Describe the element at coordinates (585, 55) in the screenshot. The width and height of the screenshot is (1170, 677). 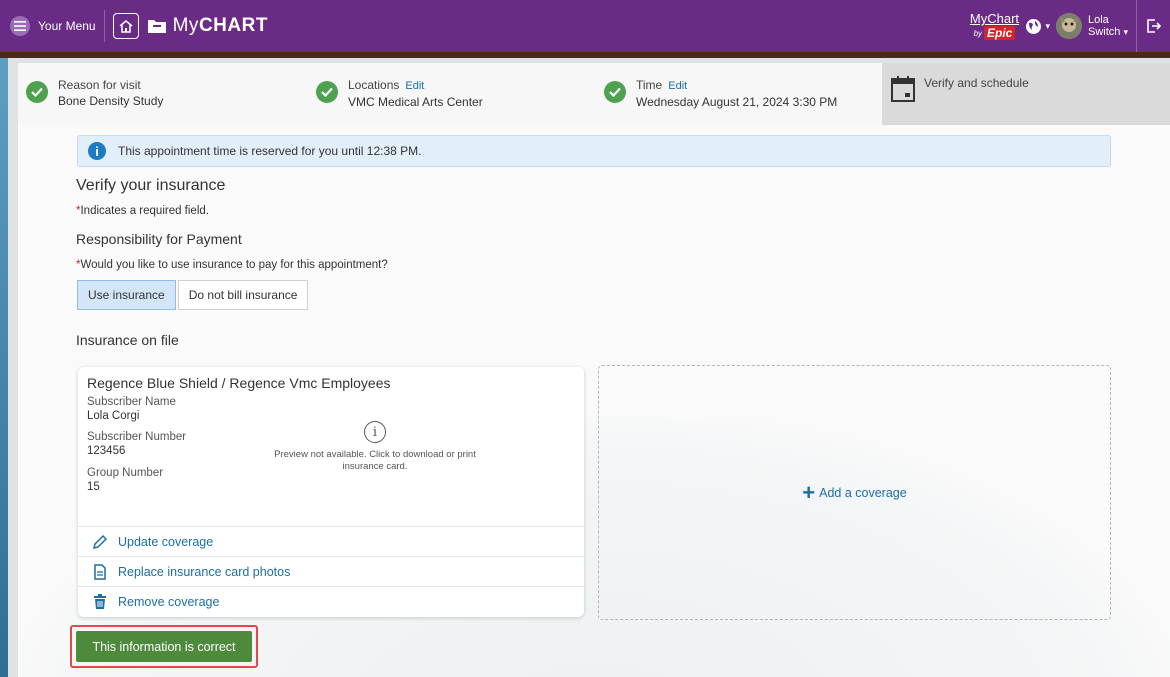
I see `header-divider` at that location.